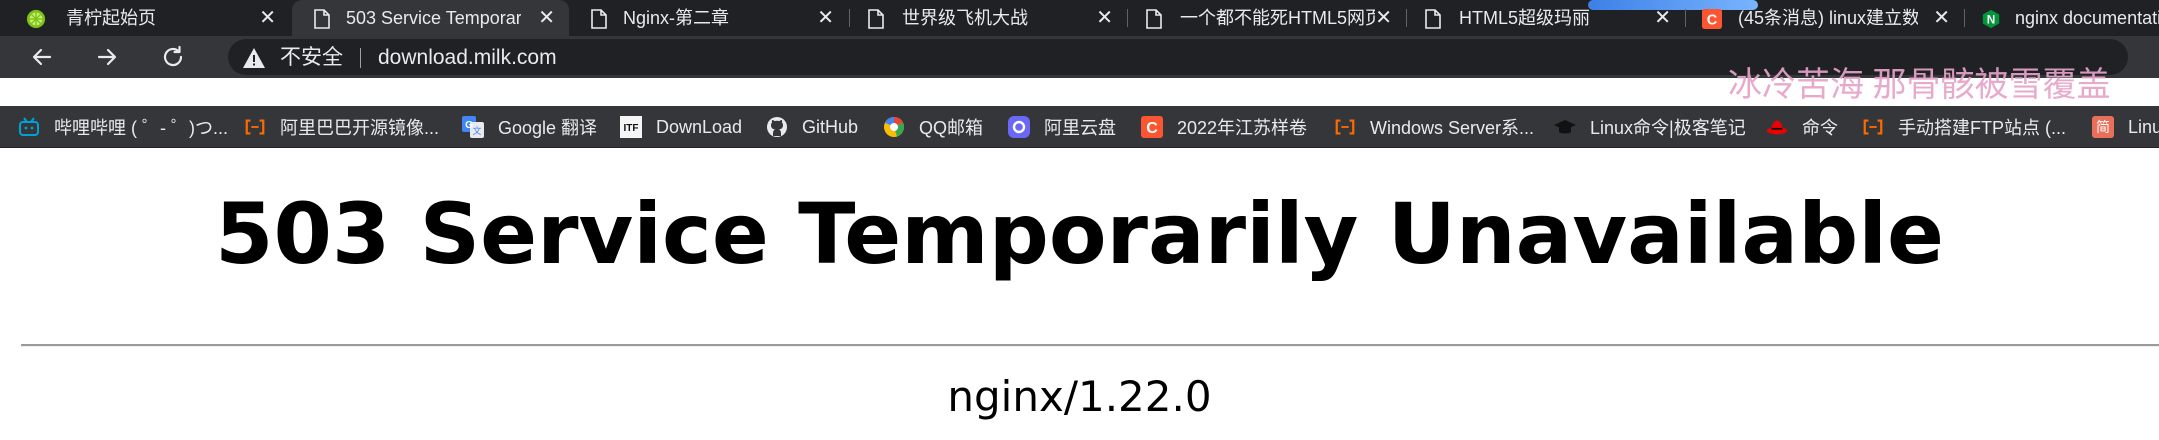  I want to click on tab-csdn-linux-db: C (45条消息) linux建立数据库 ✕, so click(1825, 18).